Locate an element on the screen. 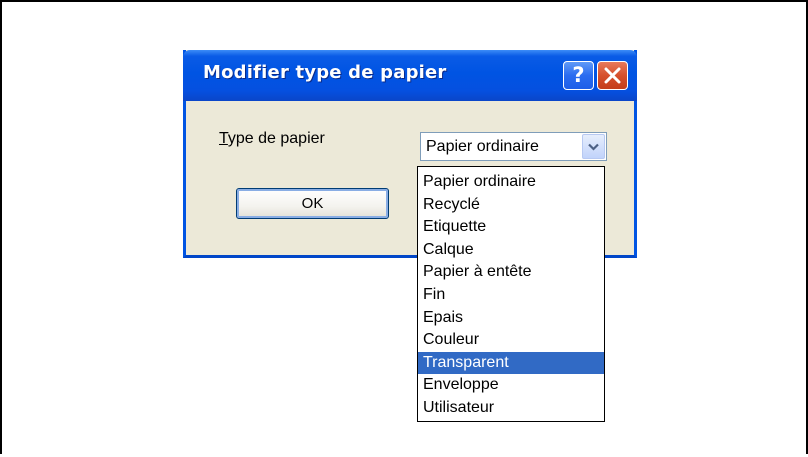  help-button: ? is located at coordinates (578, 75).